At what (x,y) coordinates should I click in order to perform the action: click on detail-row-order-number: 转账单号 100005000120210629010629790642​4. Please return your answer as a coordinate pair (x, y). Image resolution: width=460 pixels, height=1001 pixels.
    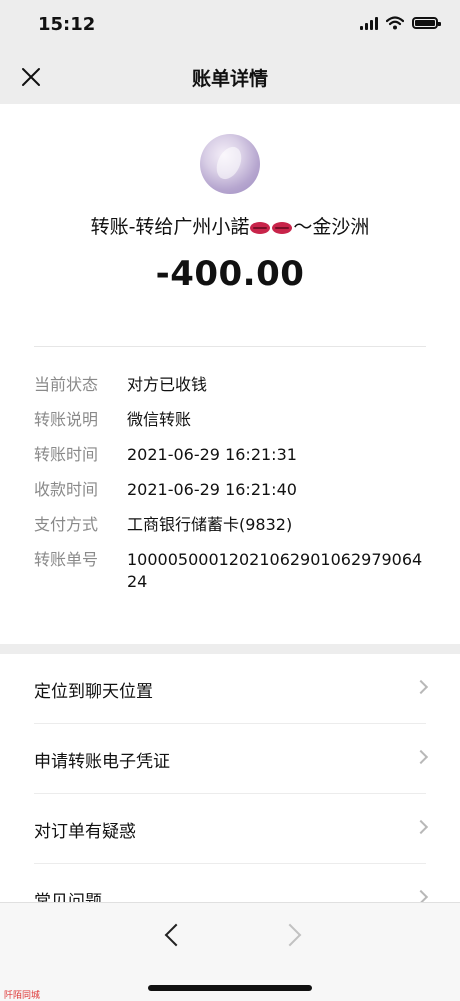
    Looking at the image, I should click on (234, 571).